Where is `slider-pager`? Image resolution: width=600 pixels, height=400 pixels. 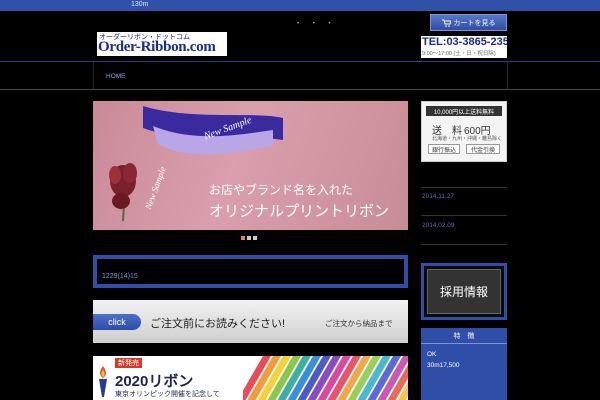 slider-pager is located at coordinates (249, 238).